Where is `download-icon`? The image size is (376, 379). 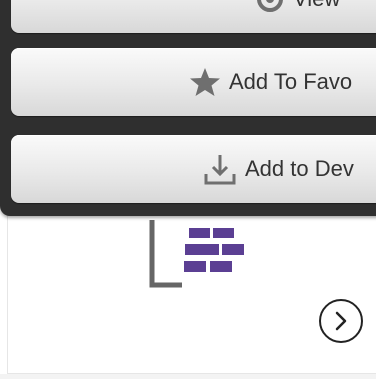
download-icon is located at coordinates (220, 169).